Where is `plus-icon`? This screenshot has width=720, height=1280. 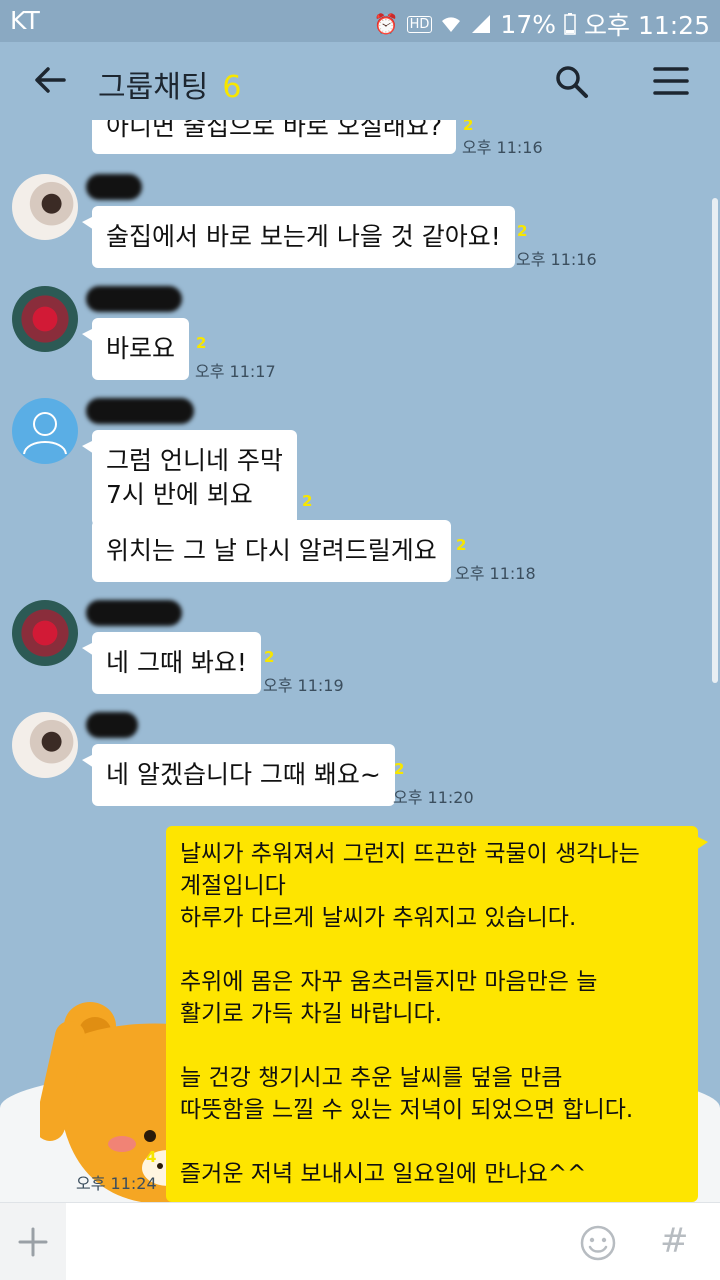
plus-icon is located at coordinates (33, 1242).